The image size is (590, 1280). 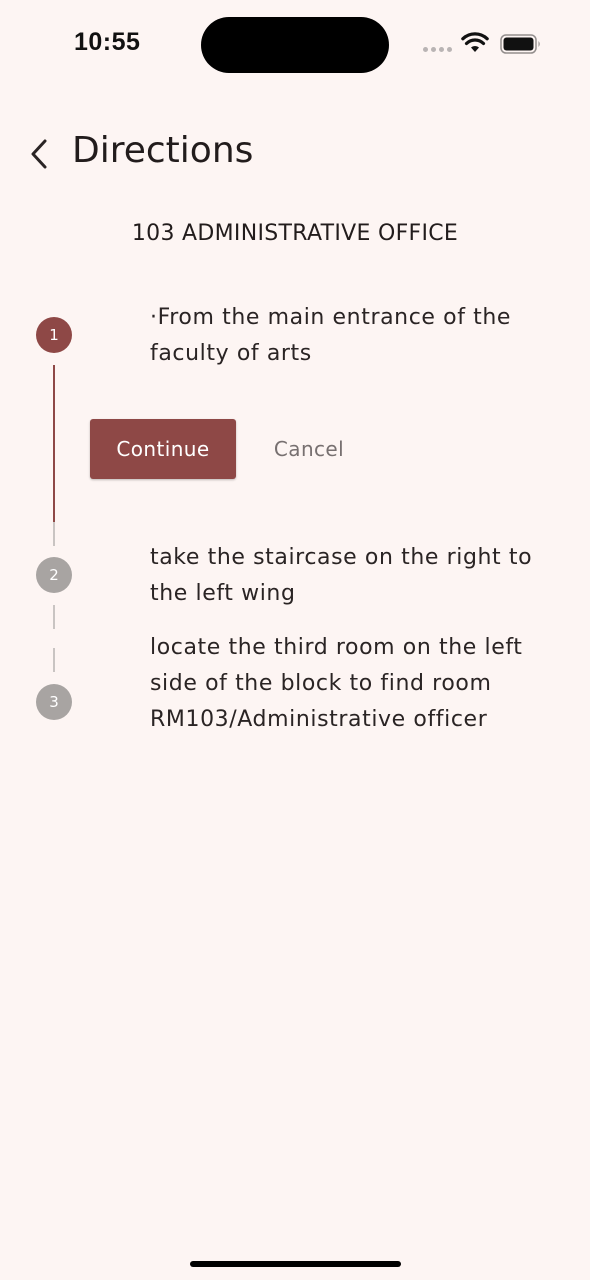 I want to click on home-indicator, so click(x=295, y=1264).